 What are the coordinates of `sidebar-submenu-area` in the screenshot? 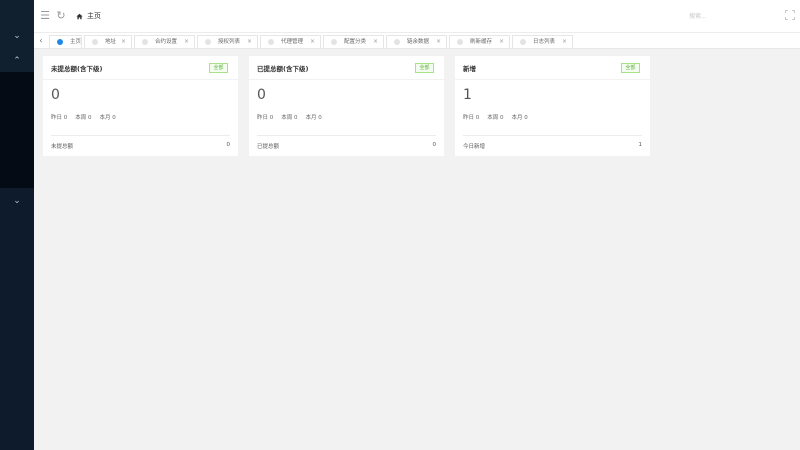 It's located at (17, 130).